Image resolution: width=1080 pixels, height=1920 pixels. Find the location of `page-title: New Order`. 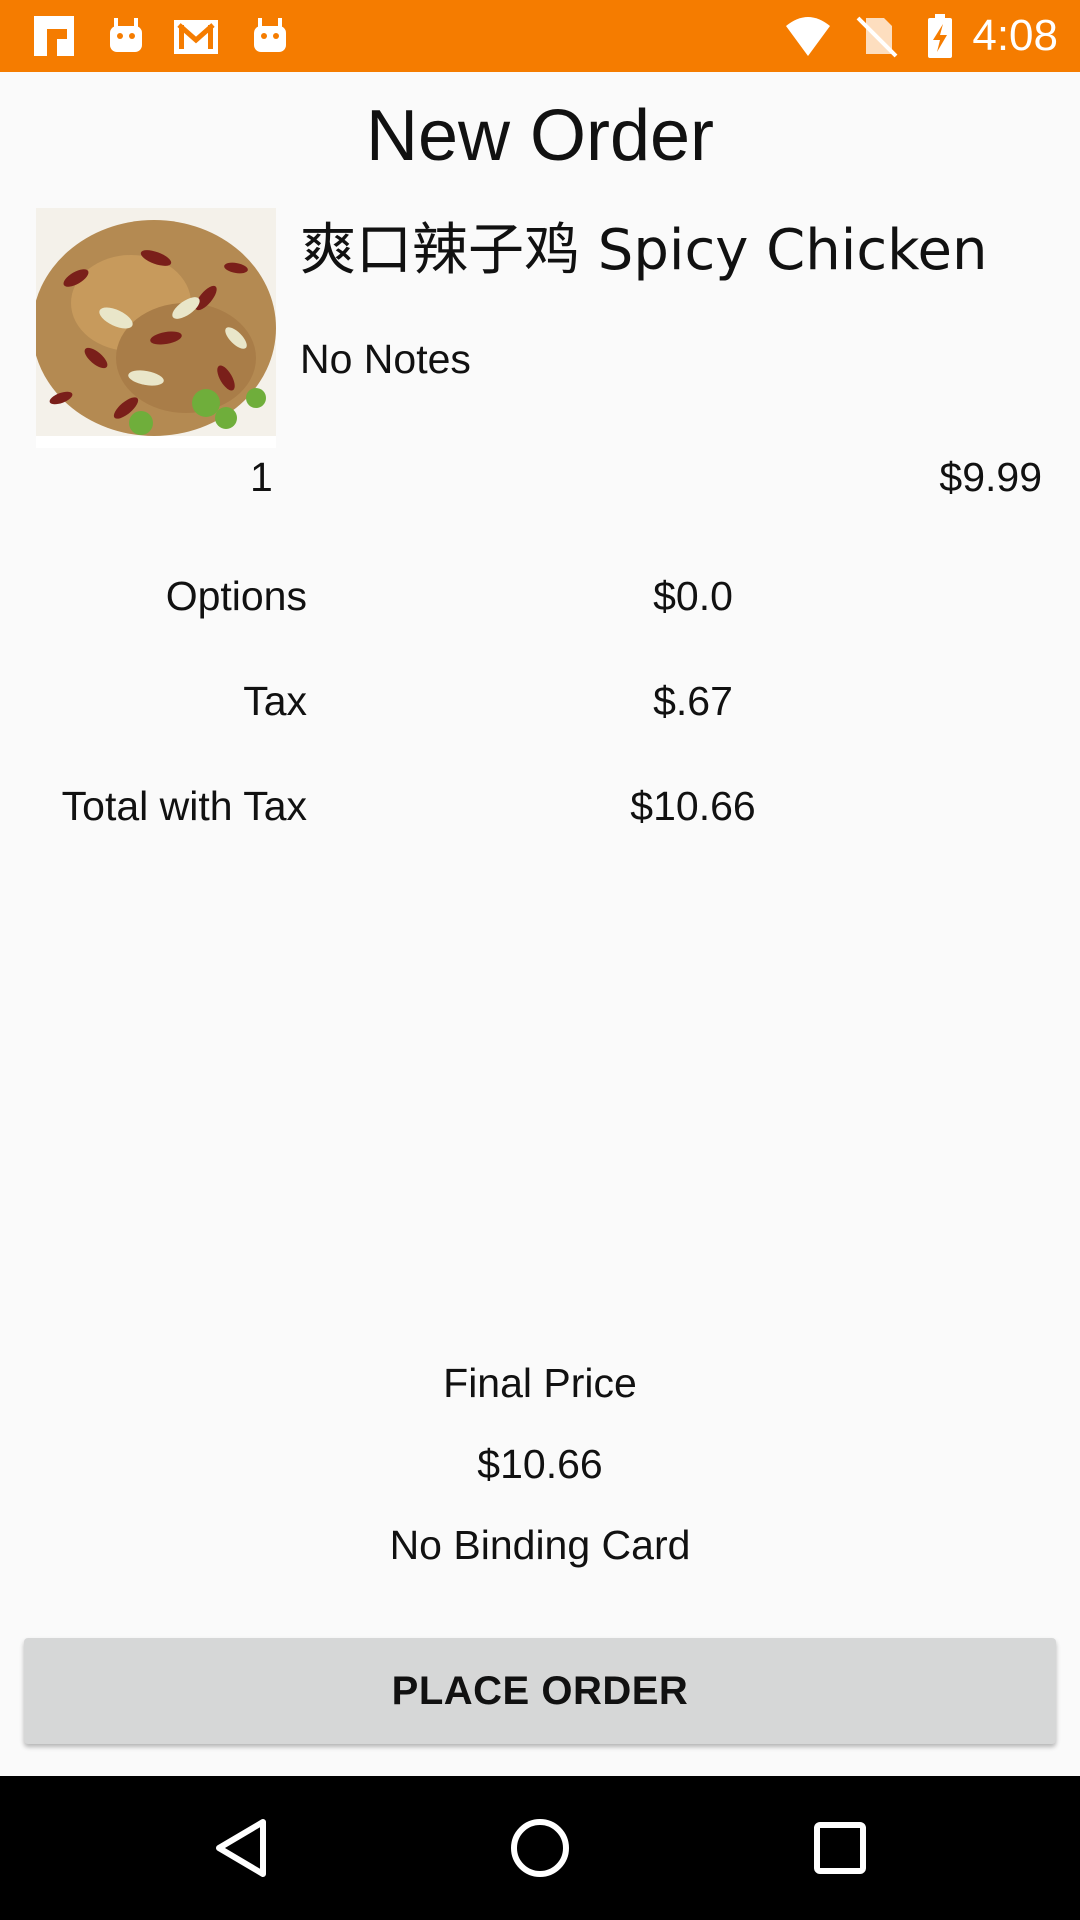

page-title: New Order is located at coordinates (540, 136).